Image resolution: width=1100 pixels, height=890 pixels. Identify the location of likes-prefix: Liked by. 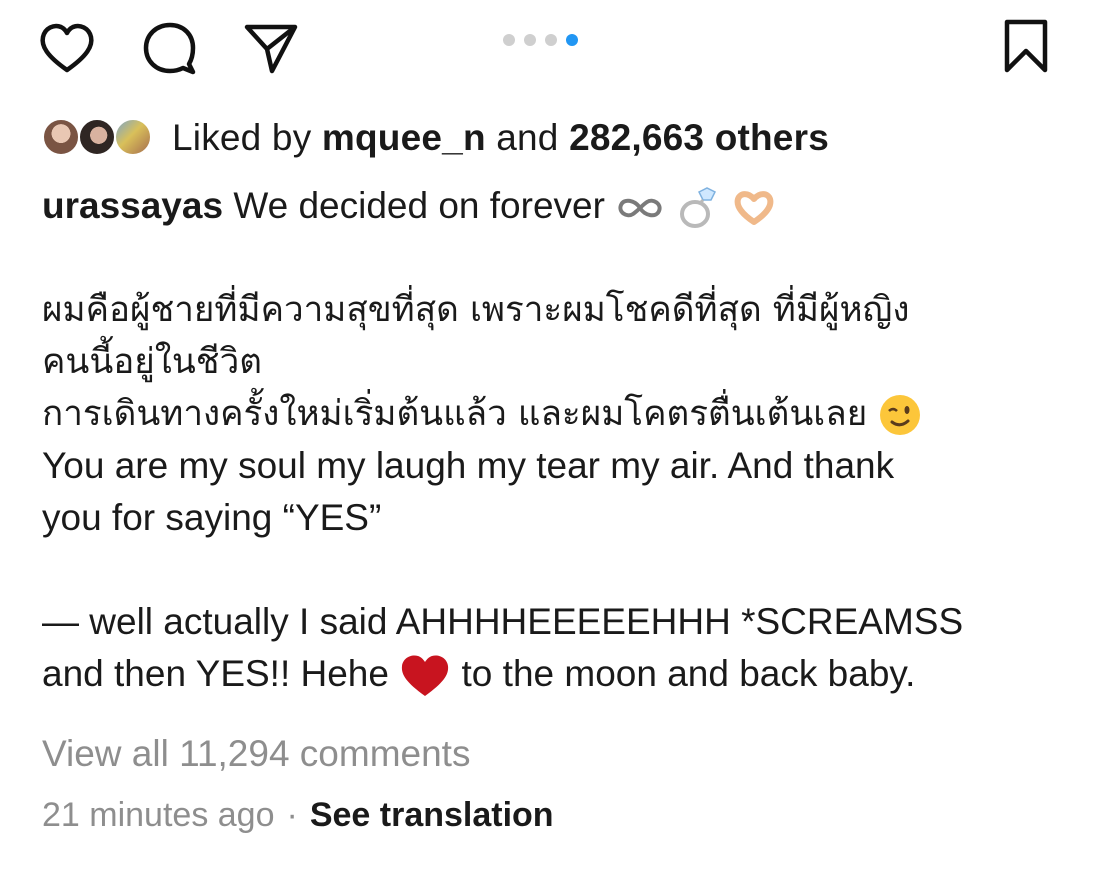
(242, 137).